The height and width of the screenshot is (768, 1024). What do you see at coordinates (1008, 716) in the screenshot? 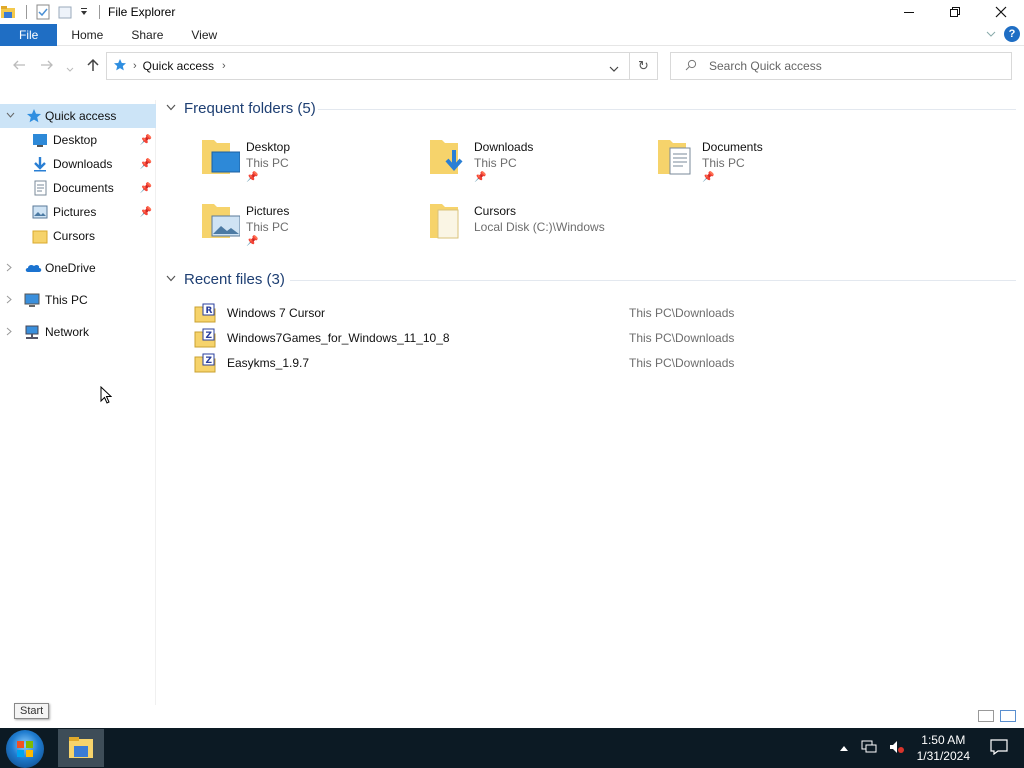
I see `large-icons-view-icon` at bounding box center [1008, 716].